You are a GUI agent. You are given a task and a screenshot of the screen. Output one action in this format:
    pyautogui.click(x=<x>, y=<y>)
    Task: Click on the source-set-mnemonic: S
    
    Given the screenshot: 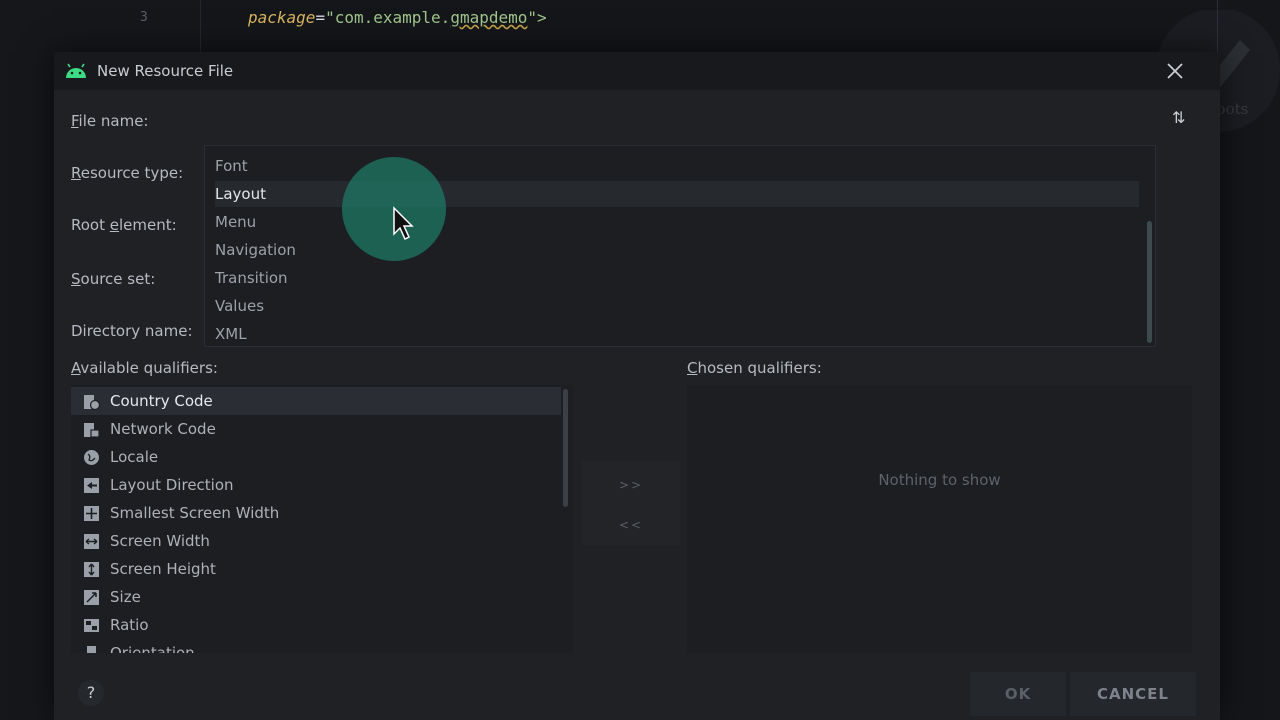 What is the action you would take?
    pyautogui.click(x=76, y=279)
    